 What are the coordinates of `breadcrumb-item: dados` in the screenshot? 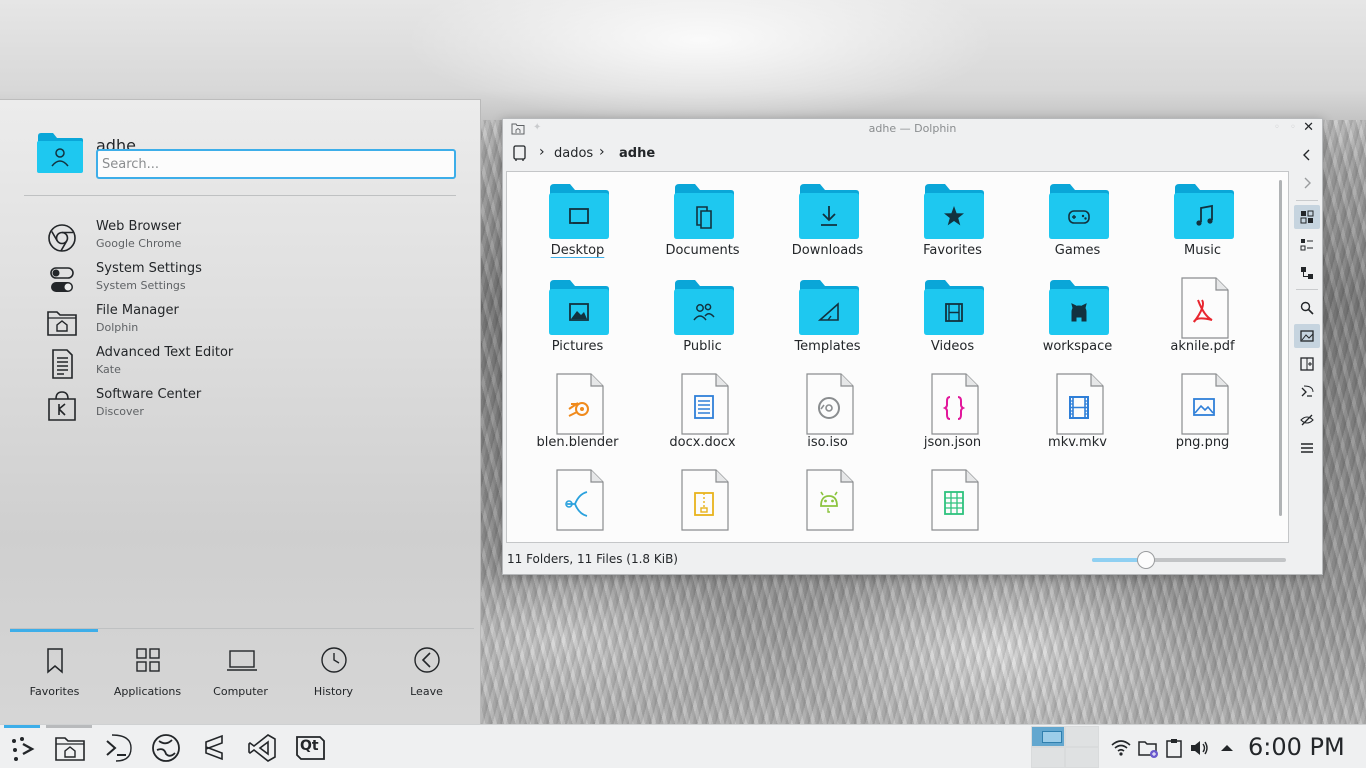 It's located at (573, 153).